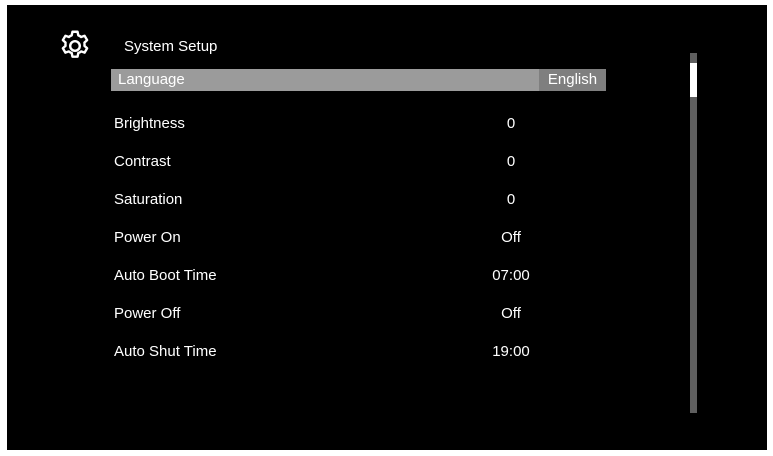  I want to click on menu-item-contrast: Contrast 0, so click(360, 162).